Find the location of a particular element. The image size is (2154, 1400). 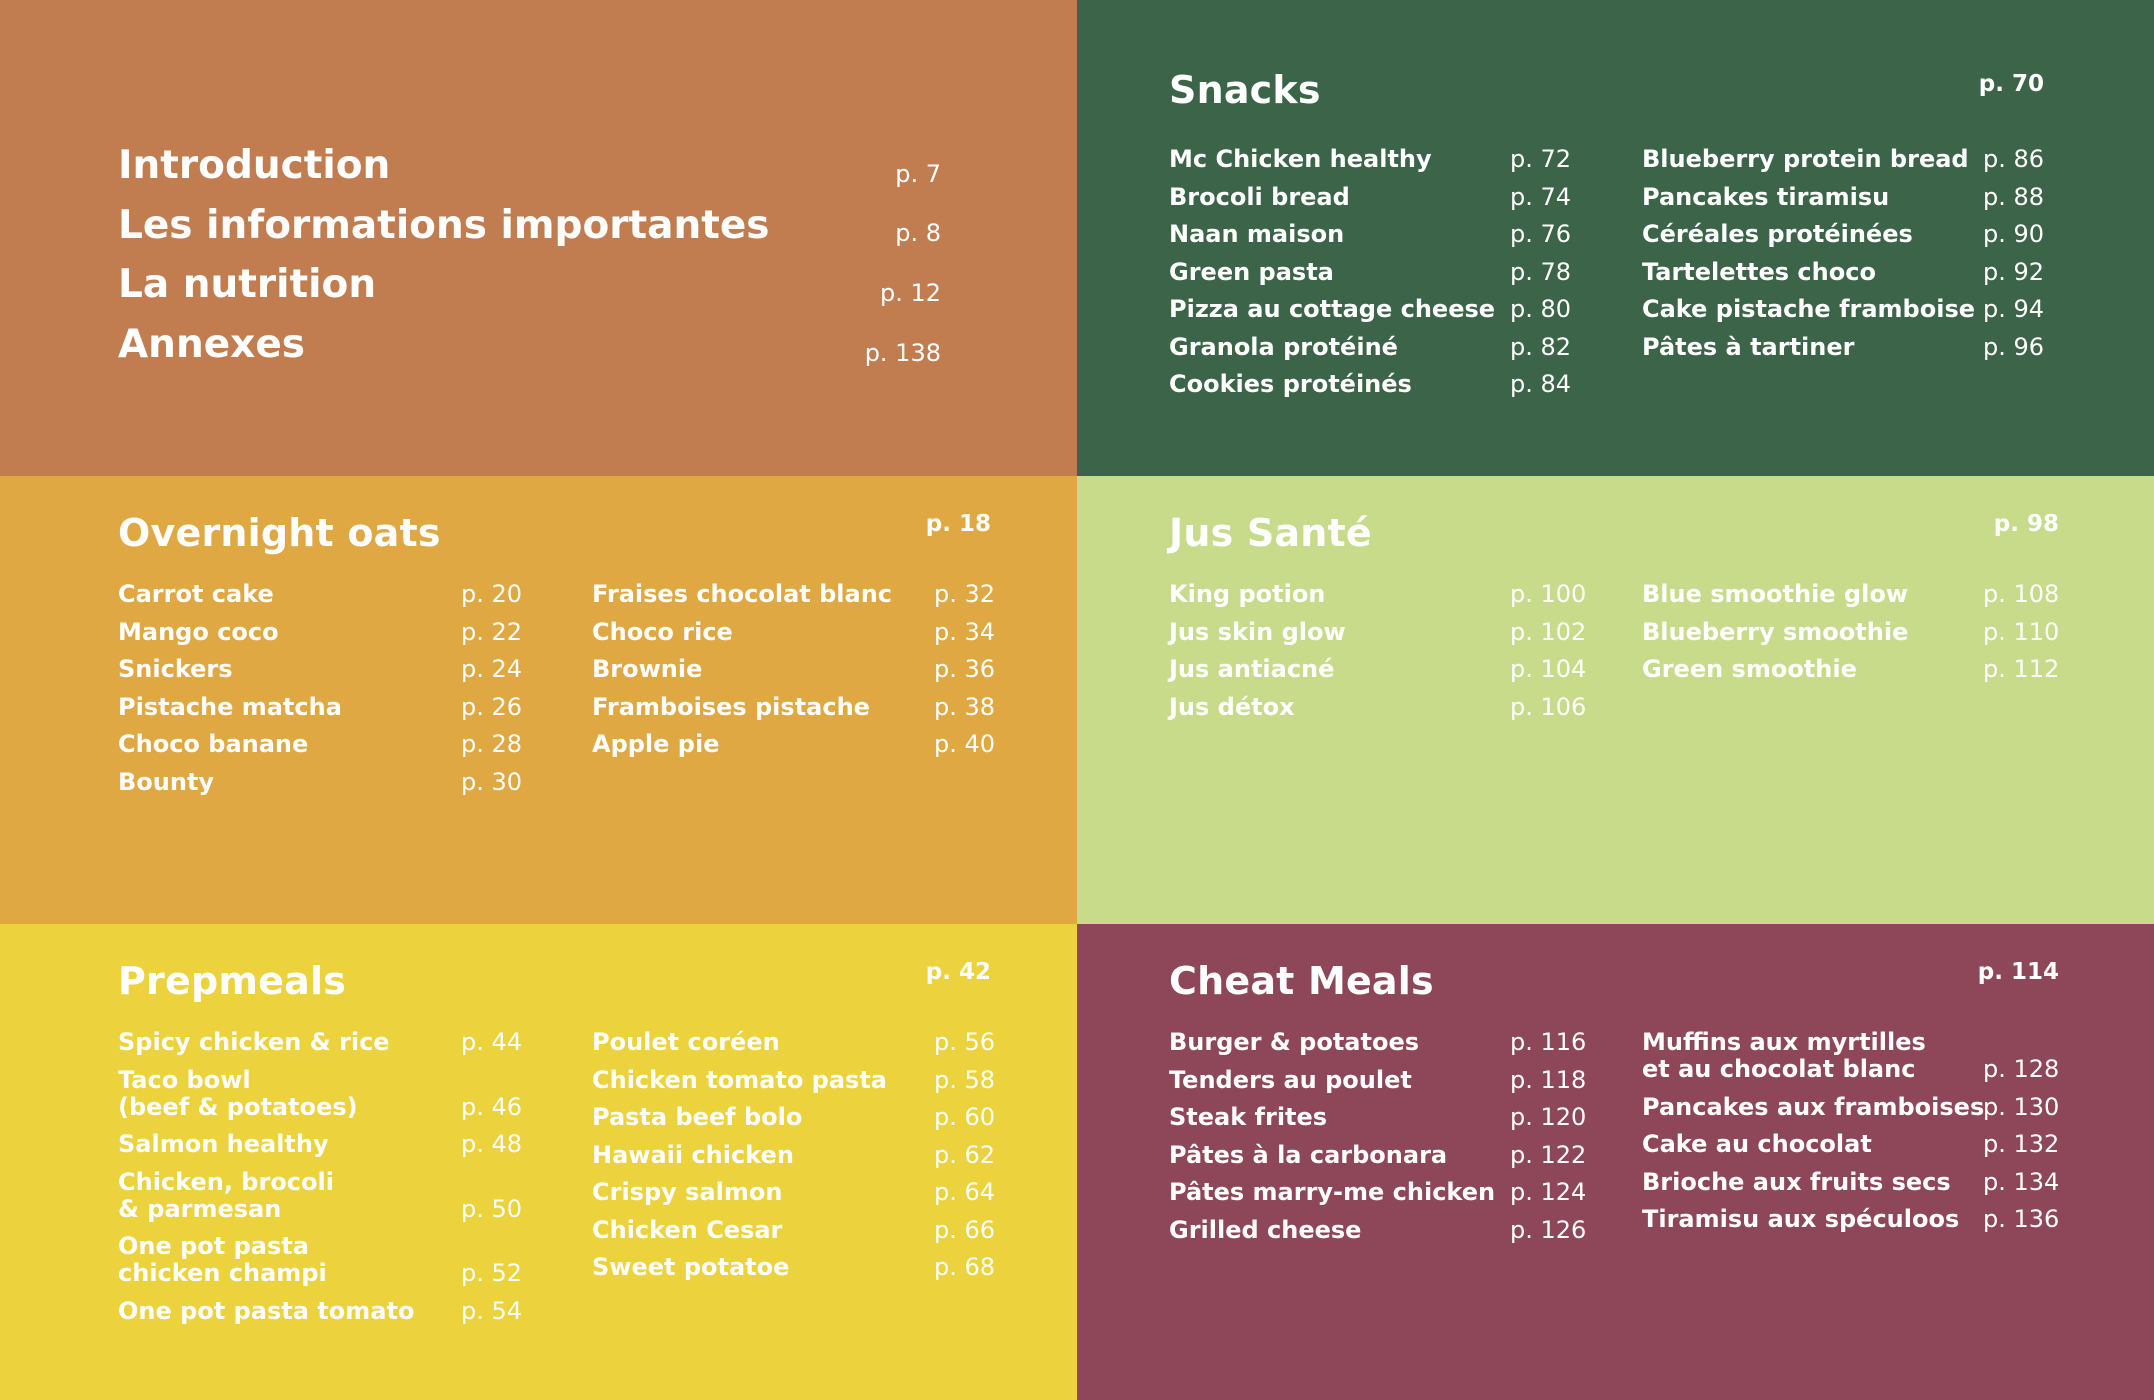

toc-entry-label: Mc Chicken healthy is located at coordinates (1300, 159).